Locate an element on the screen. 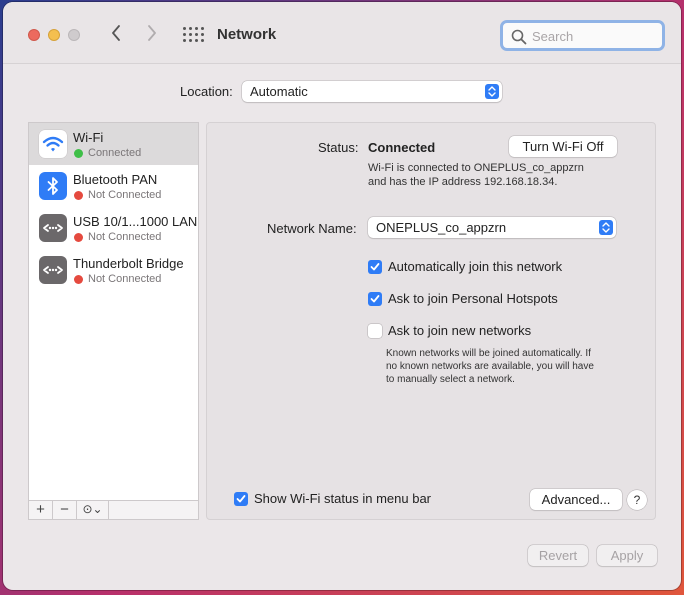 Image resolution: width=684 pixels, height=595 pixels. bluetooth-icon is located at coordinates (53, 186).